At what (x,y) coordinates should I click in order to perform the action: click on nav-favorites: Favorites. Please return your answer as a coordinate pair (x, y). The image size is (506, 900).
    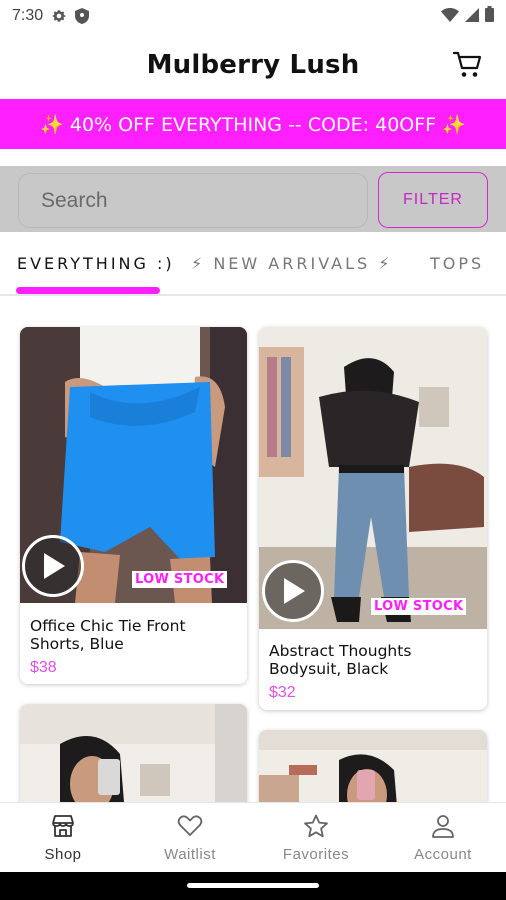
    Looking at the image, I should click on (316, 838).